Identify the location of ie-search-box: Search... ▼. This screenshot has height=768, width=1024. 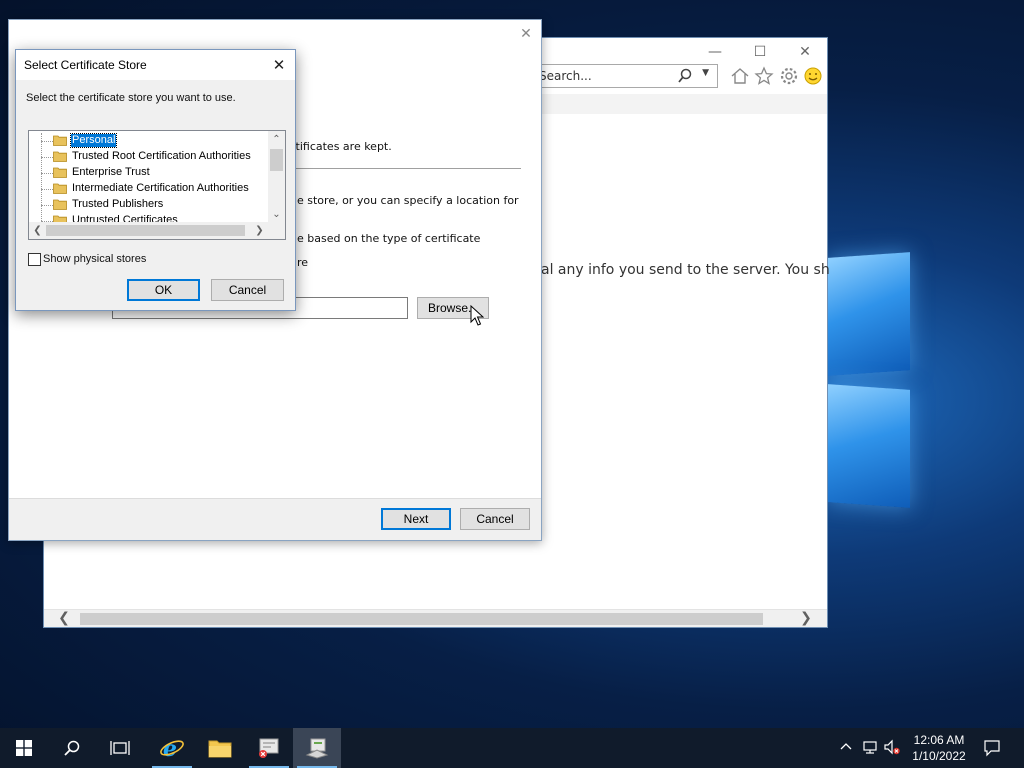
(626, 76).